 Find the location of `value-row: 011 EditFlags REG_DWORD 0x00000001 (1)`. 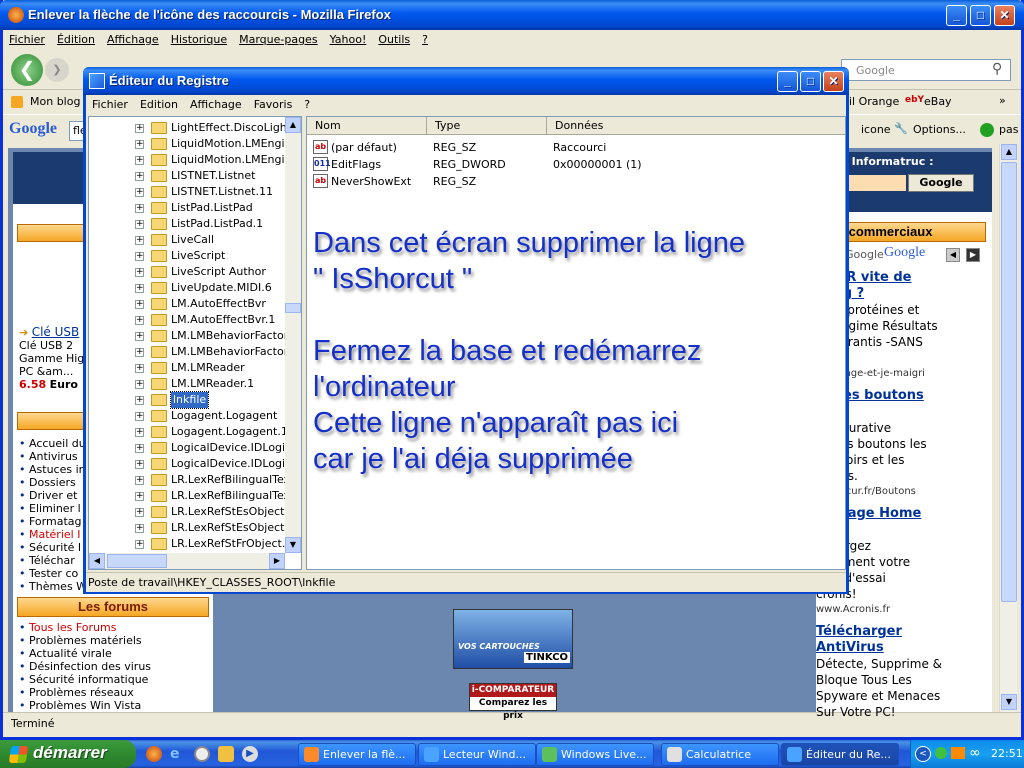

value-row: 011 EditFlags REG_DWORD 0x00000001 (1) is located at coordinates (578, 164).